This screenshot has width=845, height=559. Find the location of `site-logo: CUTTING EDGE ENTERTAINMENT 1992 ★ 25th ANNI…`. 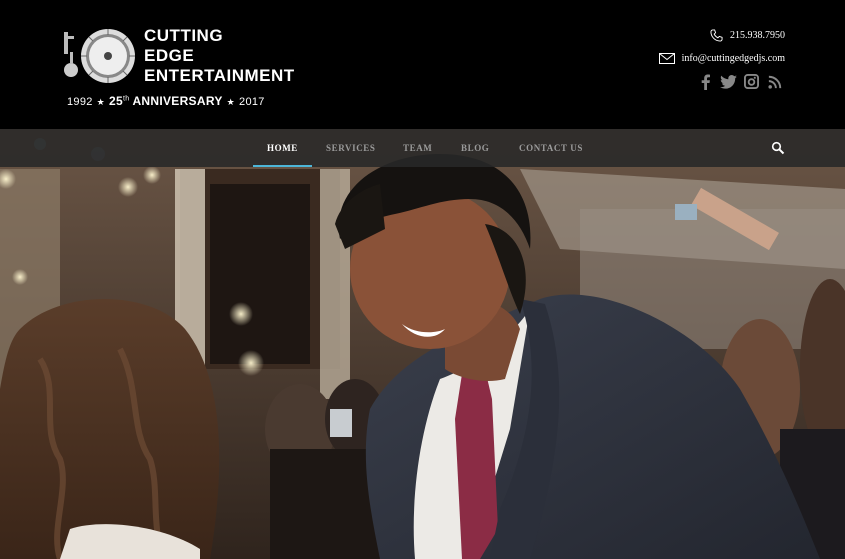

site-logo: CUTTING EDGE ENTERTAINMENT 1992 ★ 25th ANNI… is located at coordinates (178, 67).